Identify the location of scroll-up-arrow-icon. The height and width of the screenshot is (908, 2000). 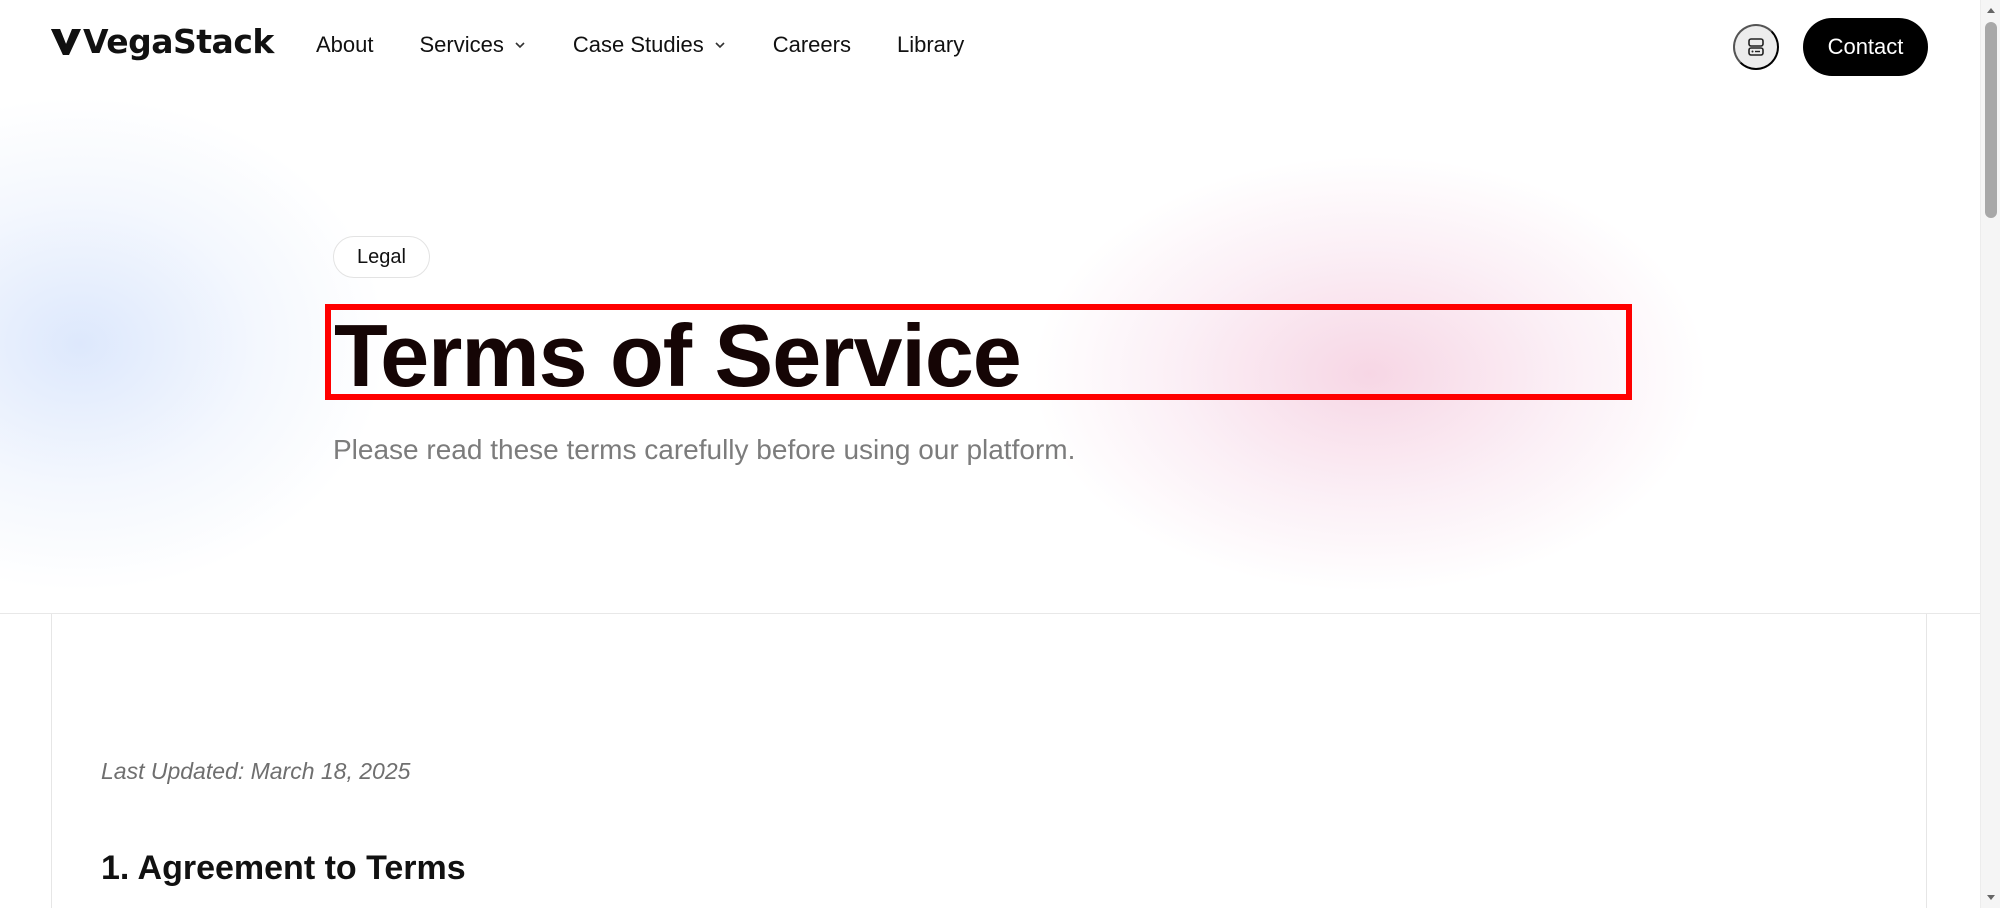
(1991, 10).